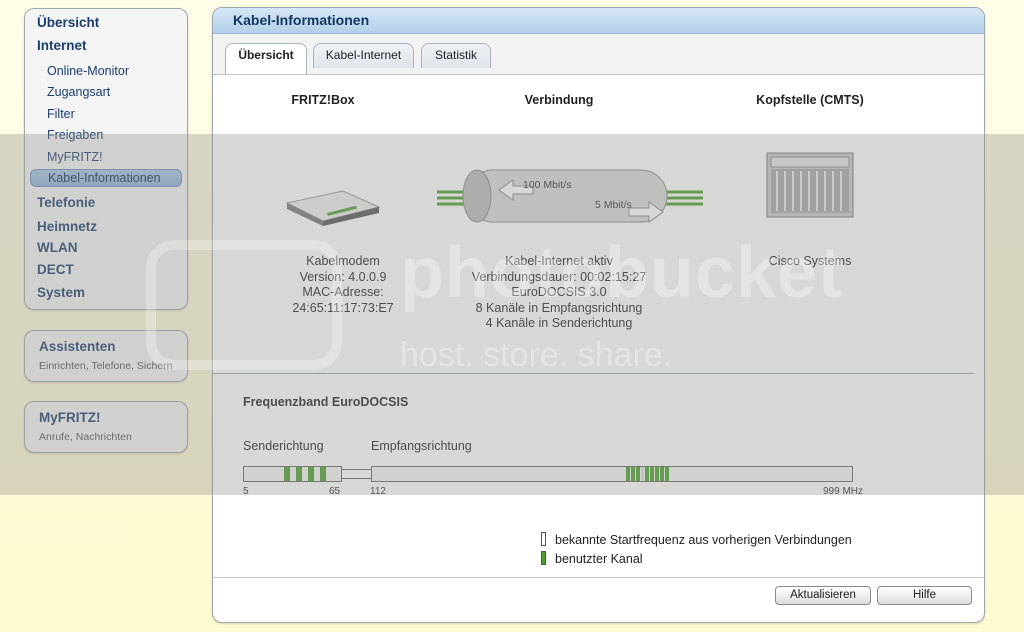 Image resolution: width=1024 pixels, height=632 pixels. What do you see at coordinates (559, 261) in the screenshot?
I see `connection-status: Kabel-Internet aktiv` at bounding box center [559, 261].